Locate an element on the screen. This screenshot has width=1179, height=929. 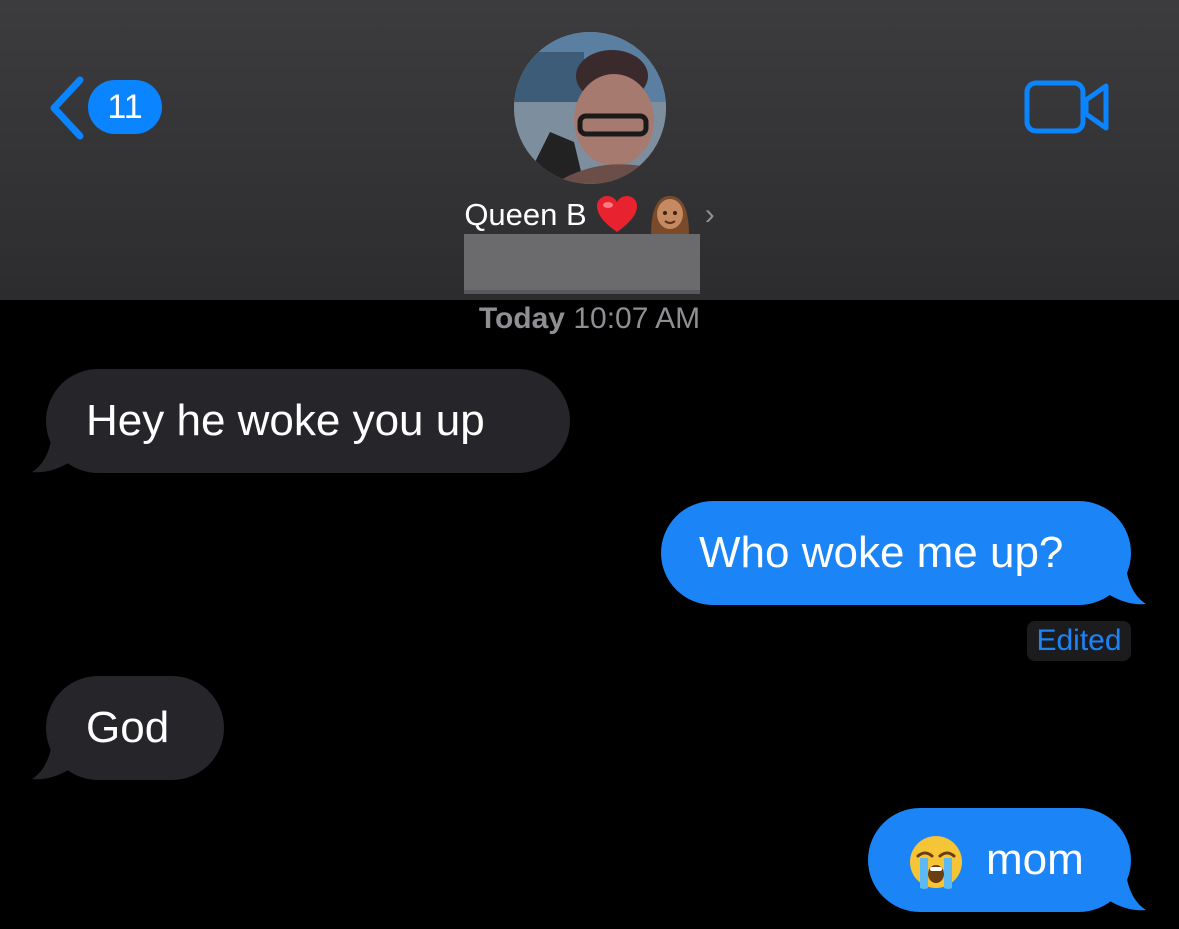
avatar is located at coordinates (590, 108).